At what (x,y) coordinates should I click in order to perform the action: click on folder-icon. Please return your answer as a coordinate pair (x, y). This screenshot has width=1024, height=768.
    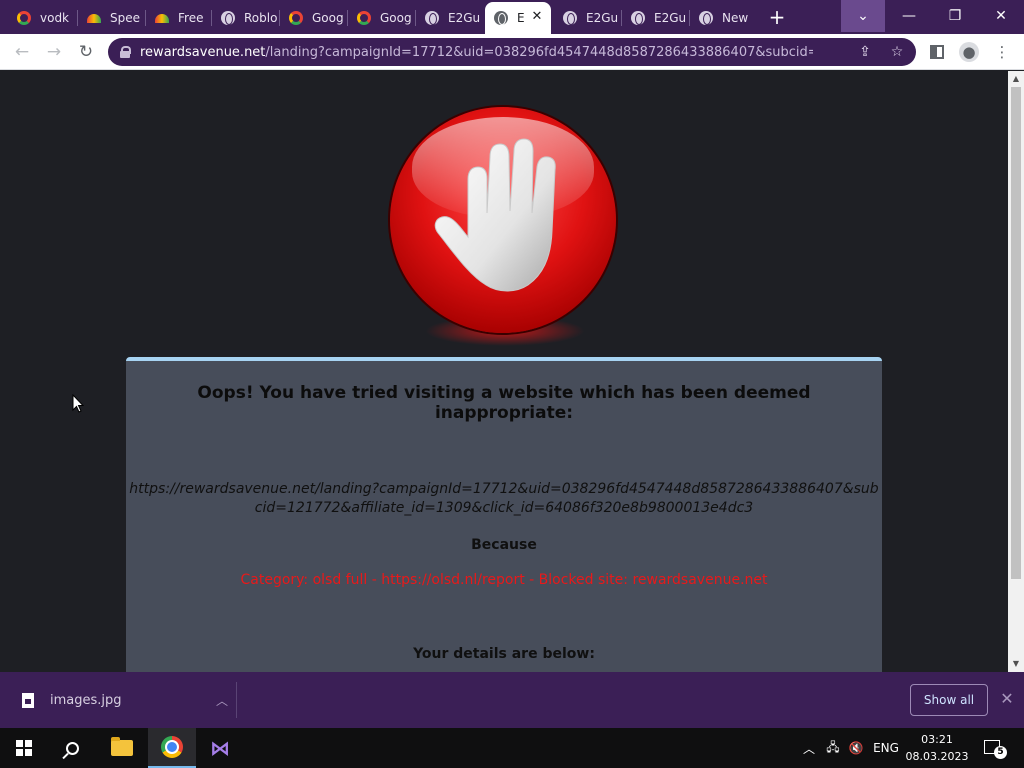
    Looking at the image, I should click on (122, 746).